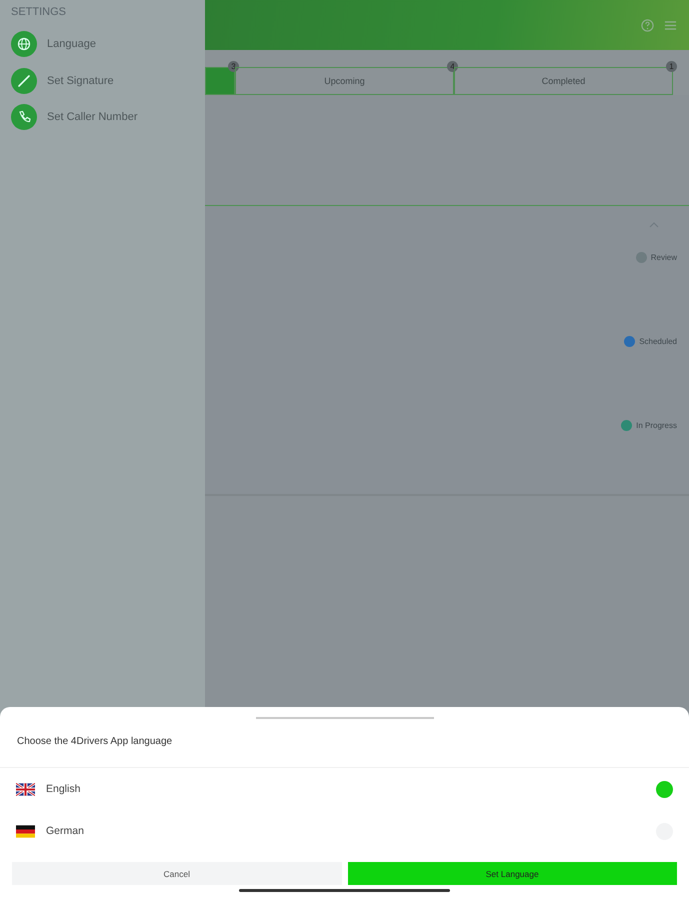 The height and width of the screenshot is (900, 689). I want to click on help-icon, so click(647, 25).